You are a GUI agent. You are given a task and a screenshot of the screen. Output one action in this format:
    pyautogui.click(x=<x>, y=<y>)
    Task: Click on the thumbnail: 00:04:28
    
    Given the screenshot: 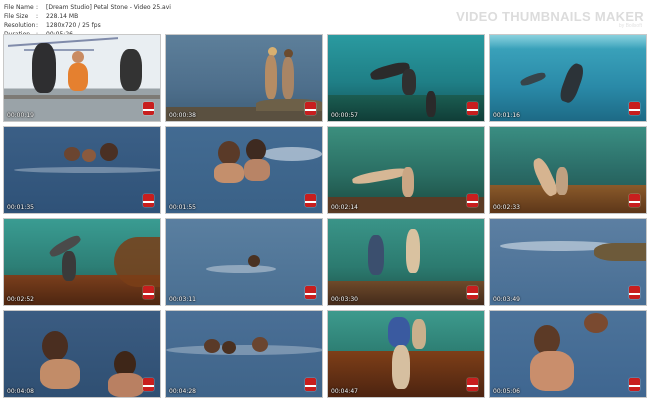 What is the action you would take?
    pyautogui.click(x=244, y=354)
    